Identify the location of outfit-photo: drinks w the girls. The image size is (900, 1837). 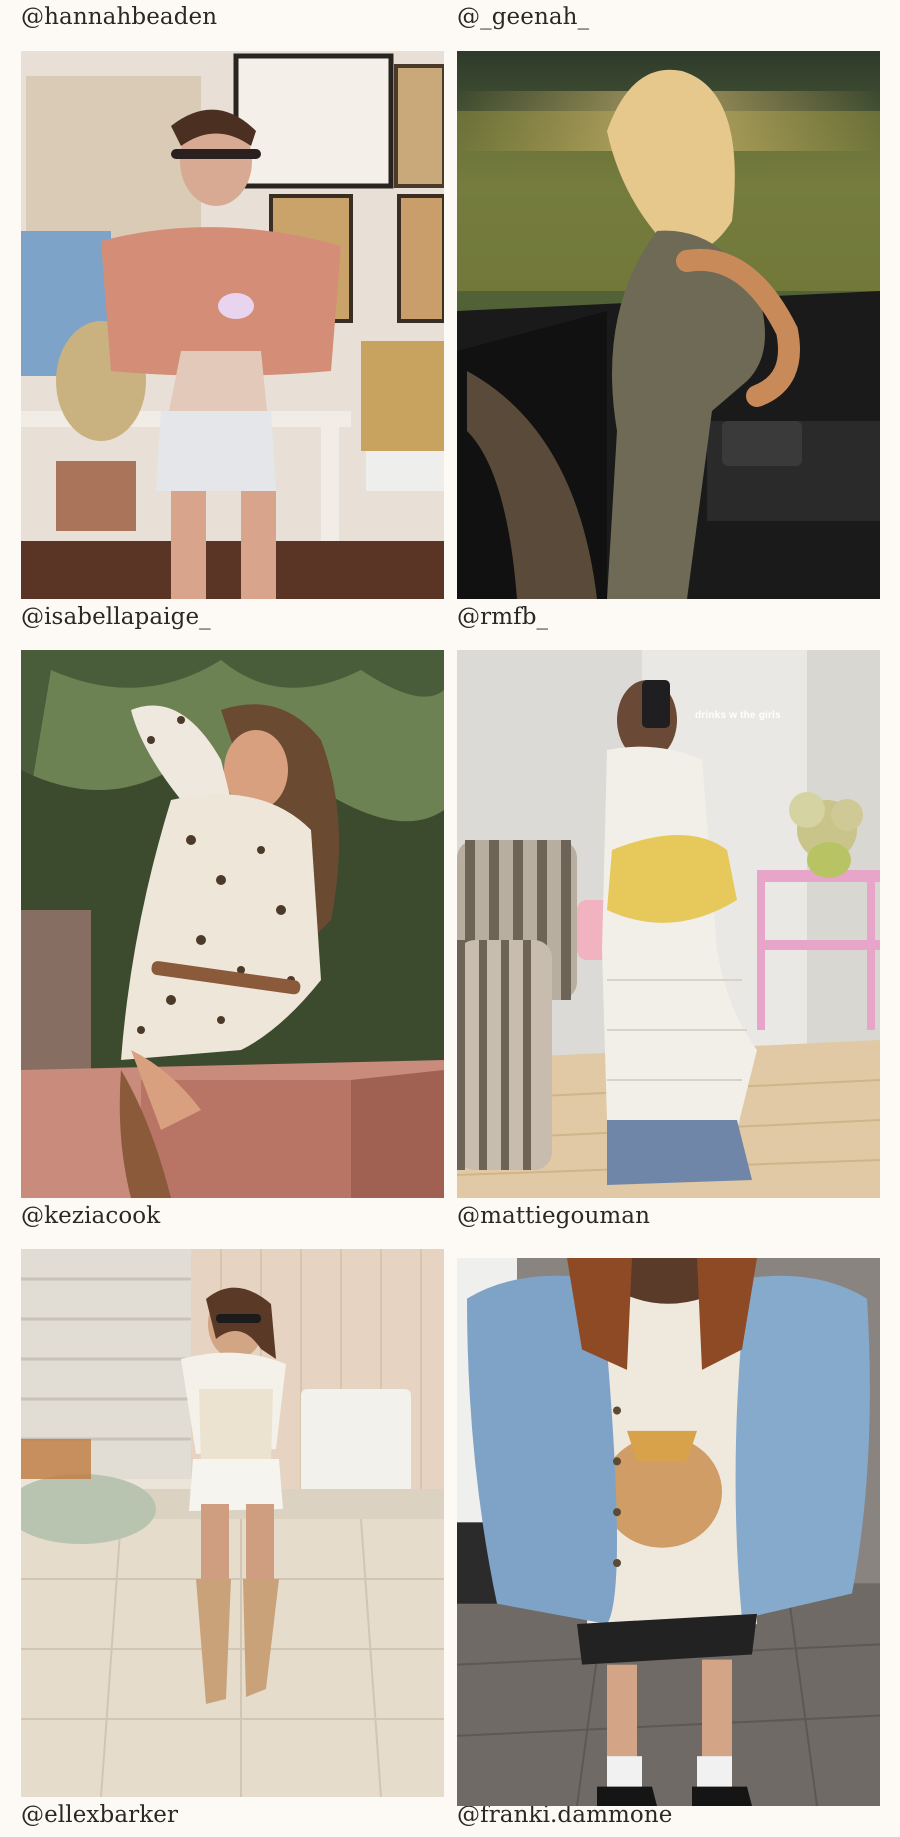
(668, 924).